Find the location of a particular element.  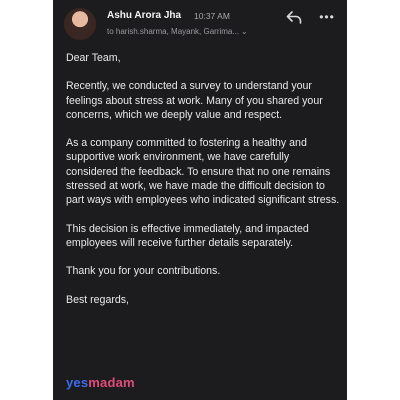

more-options-icon: ••• is located at coordinates (327, 17).